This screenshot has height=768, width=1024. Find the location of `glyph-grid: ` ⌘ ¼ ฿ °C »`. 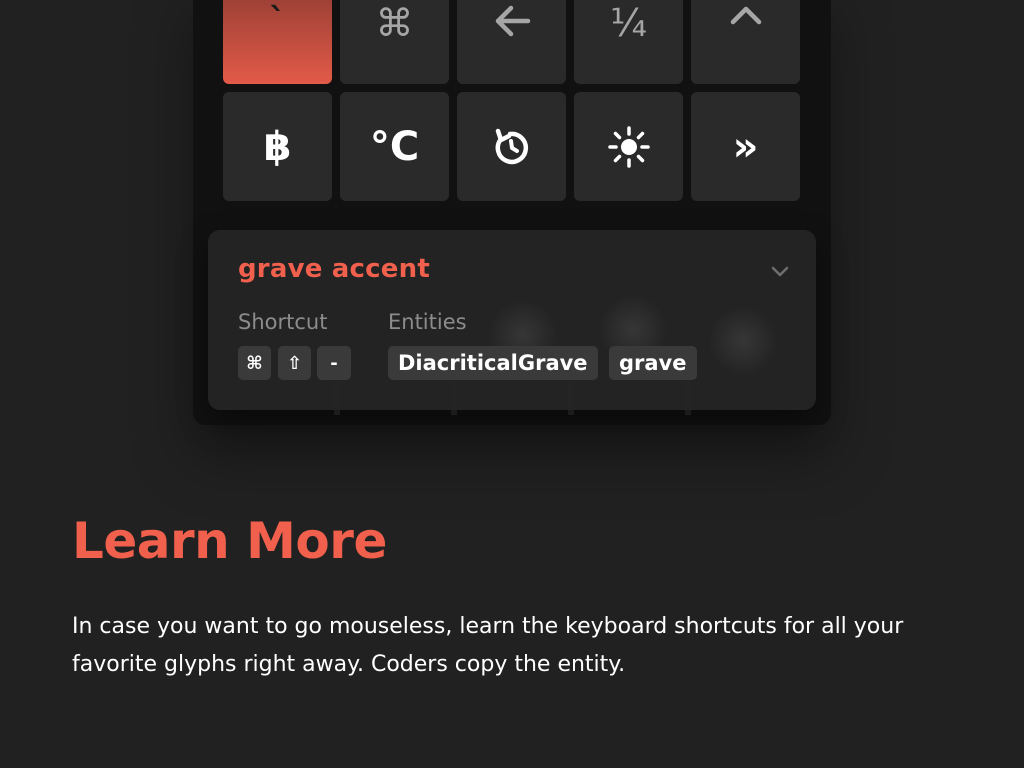

glyph-grid: ` ⌘ ¼ ฿ °C » is located at coordinates (512, 100).